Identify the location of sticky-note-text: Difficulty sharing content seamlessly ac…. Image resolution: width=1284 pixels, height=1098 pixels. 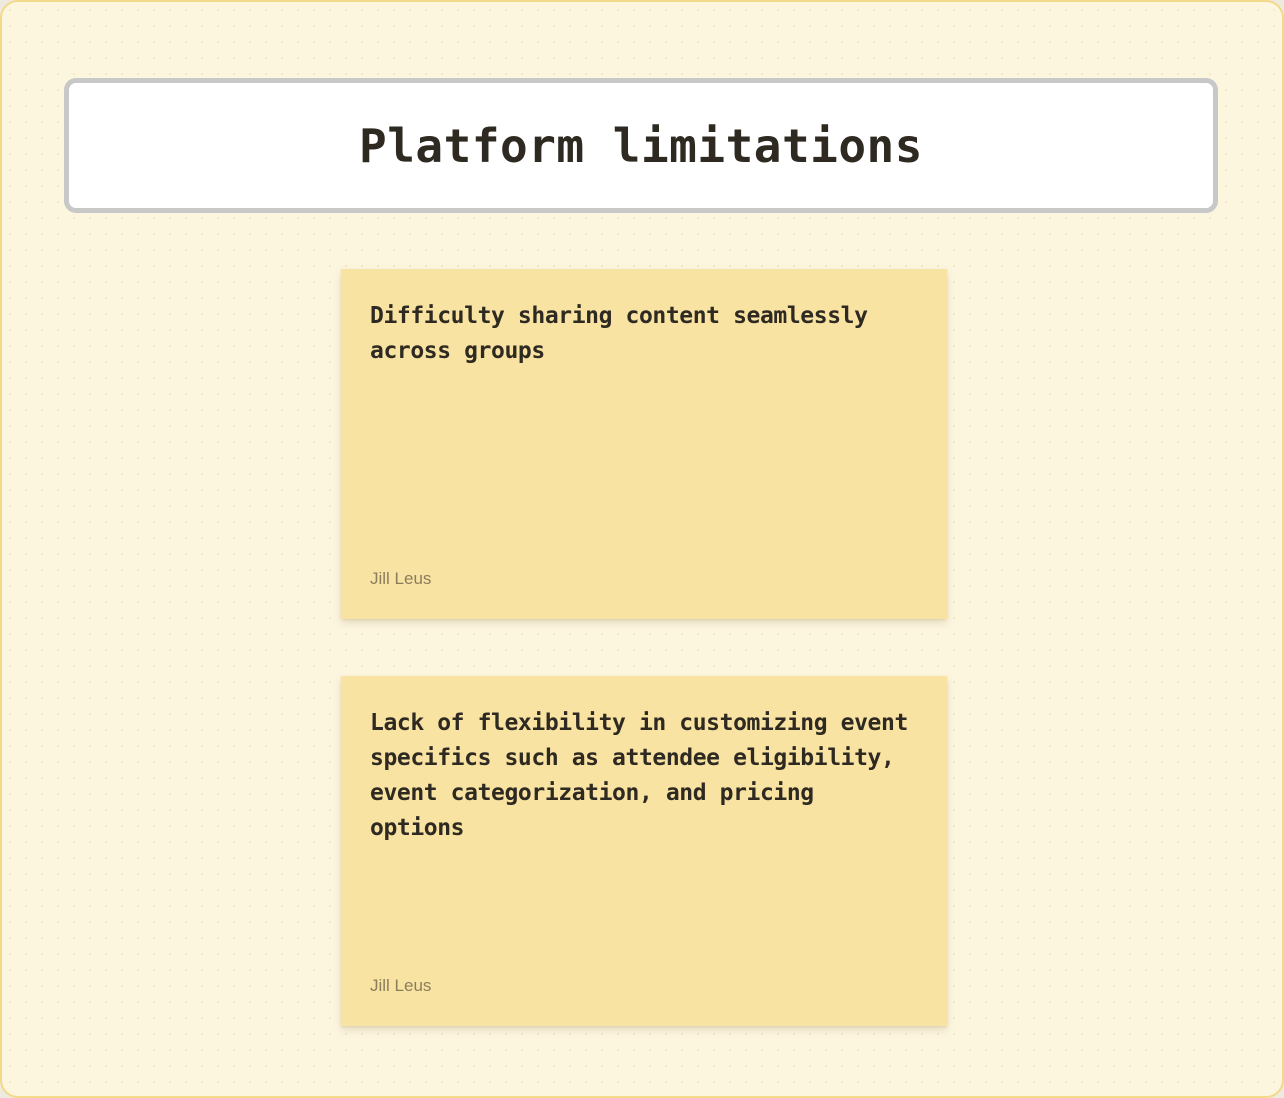
(619, 333).